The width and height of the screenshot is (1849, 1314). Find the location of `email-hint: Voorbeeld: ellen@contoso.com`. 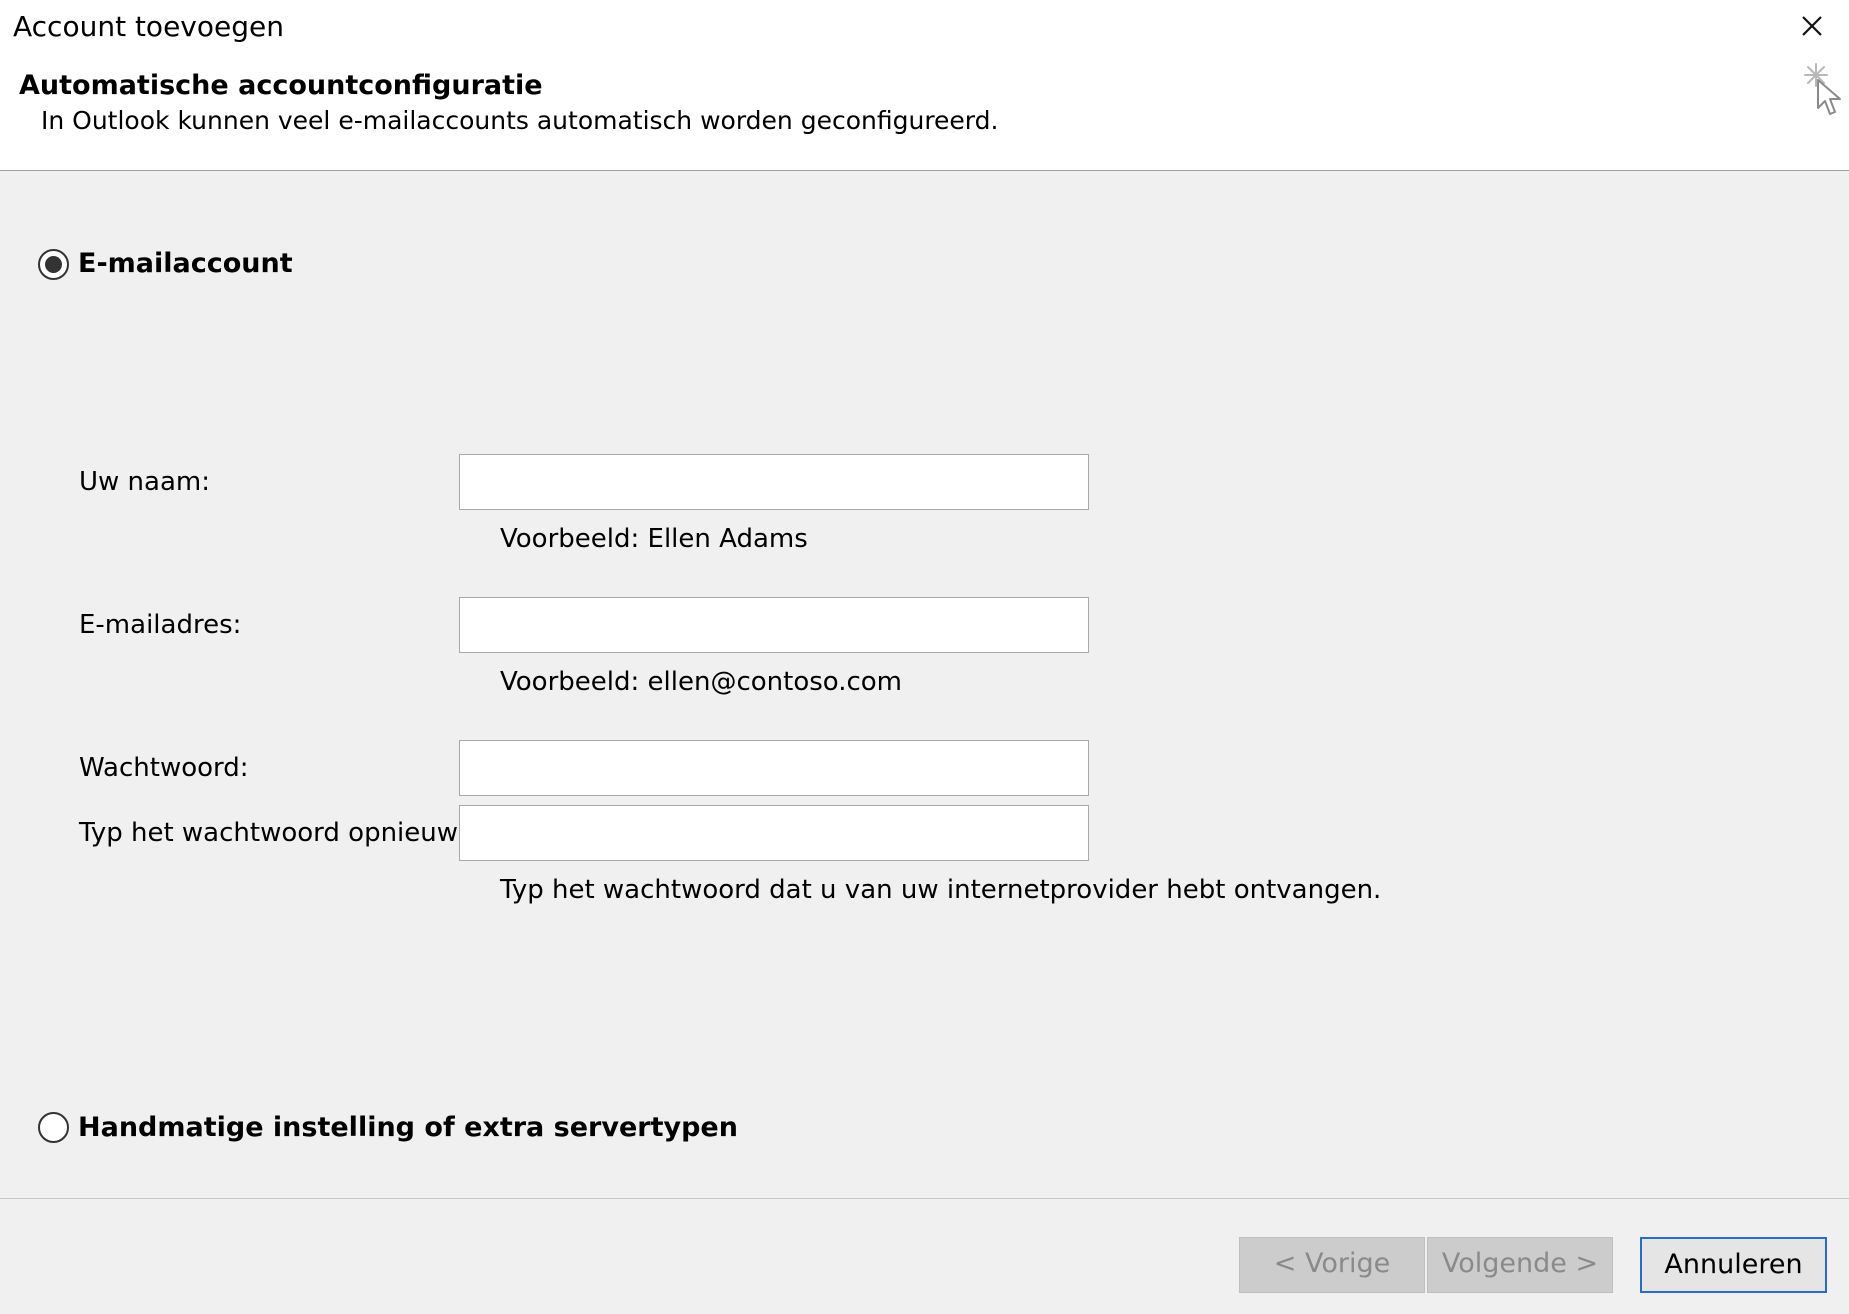

email-hint: Voorbeeld: ellen@contoso.com is located at coordinates (701, 682).